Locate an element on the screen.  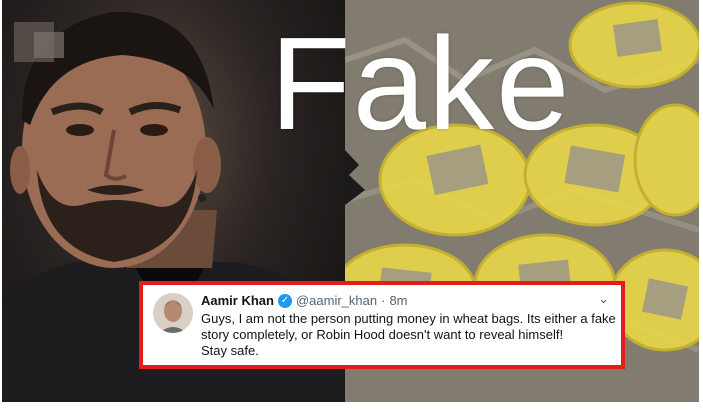
tweet-line: Stay safe. is located at coordinates (230, 350).